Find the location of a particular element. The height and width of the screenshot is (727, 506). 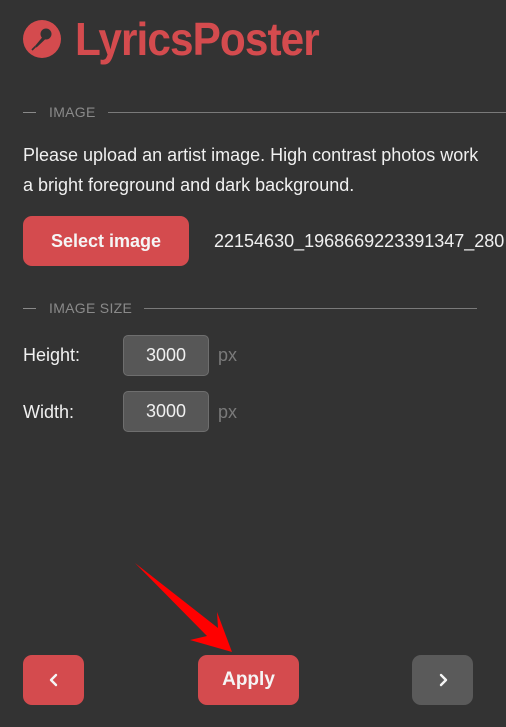

microphone-icon is located at coordinates (42, 39).